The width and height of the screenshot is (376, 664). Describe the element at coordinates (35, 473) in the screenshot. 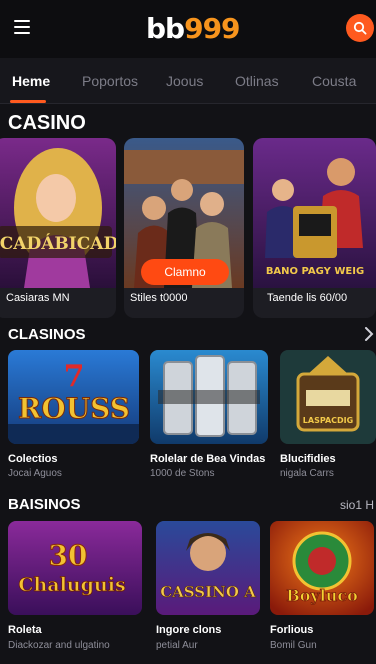

I see `clasinos-tile-1-sub: Jocai Aguos` at that location.